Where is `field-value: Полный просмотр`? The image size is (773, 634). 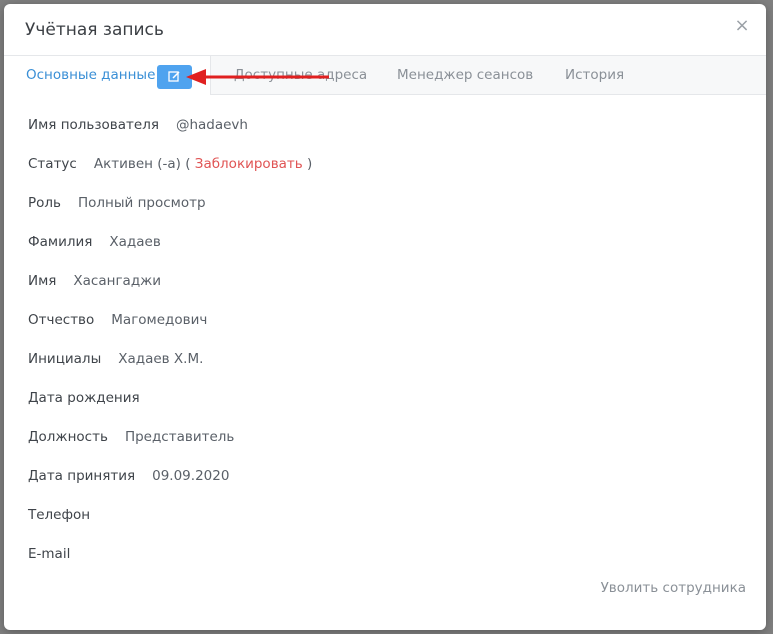
field-value: Полный просмотр is located at coordinates (142, 203).